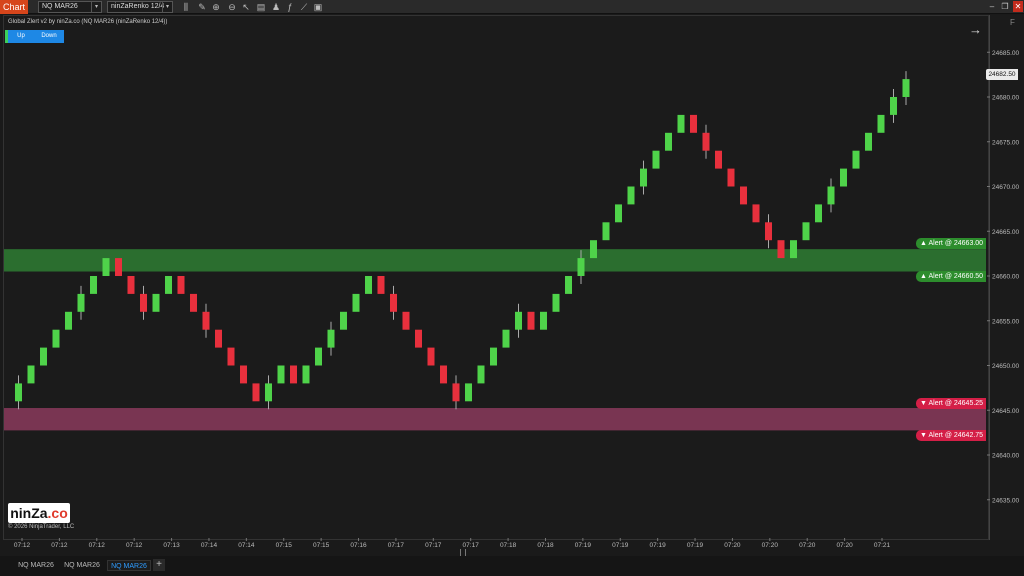  What do you see at coordinates (1005, 277) in the screenshot?
I see `y-tick-label: 24660.00` at bounding box center [1005, 277].